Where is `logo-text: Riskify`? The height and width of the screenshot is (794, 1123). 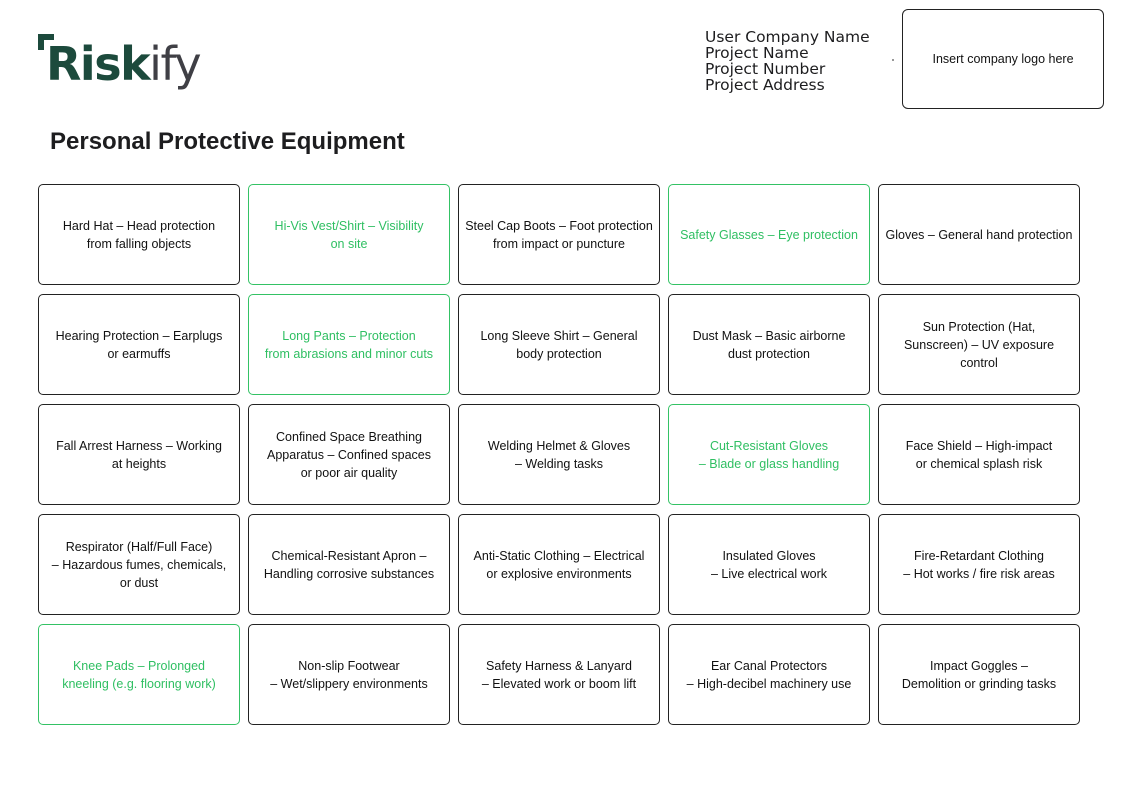 logo-text: Riskify is located at coordinates (124, 64).